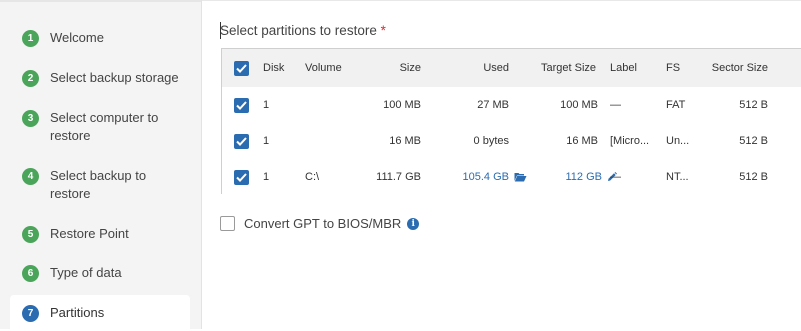  Describe the element at coordinates (30, 78) in the screenshot. I see `step-number-badge: 2` at that location.